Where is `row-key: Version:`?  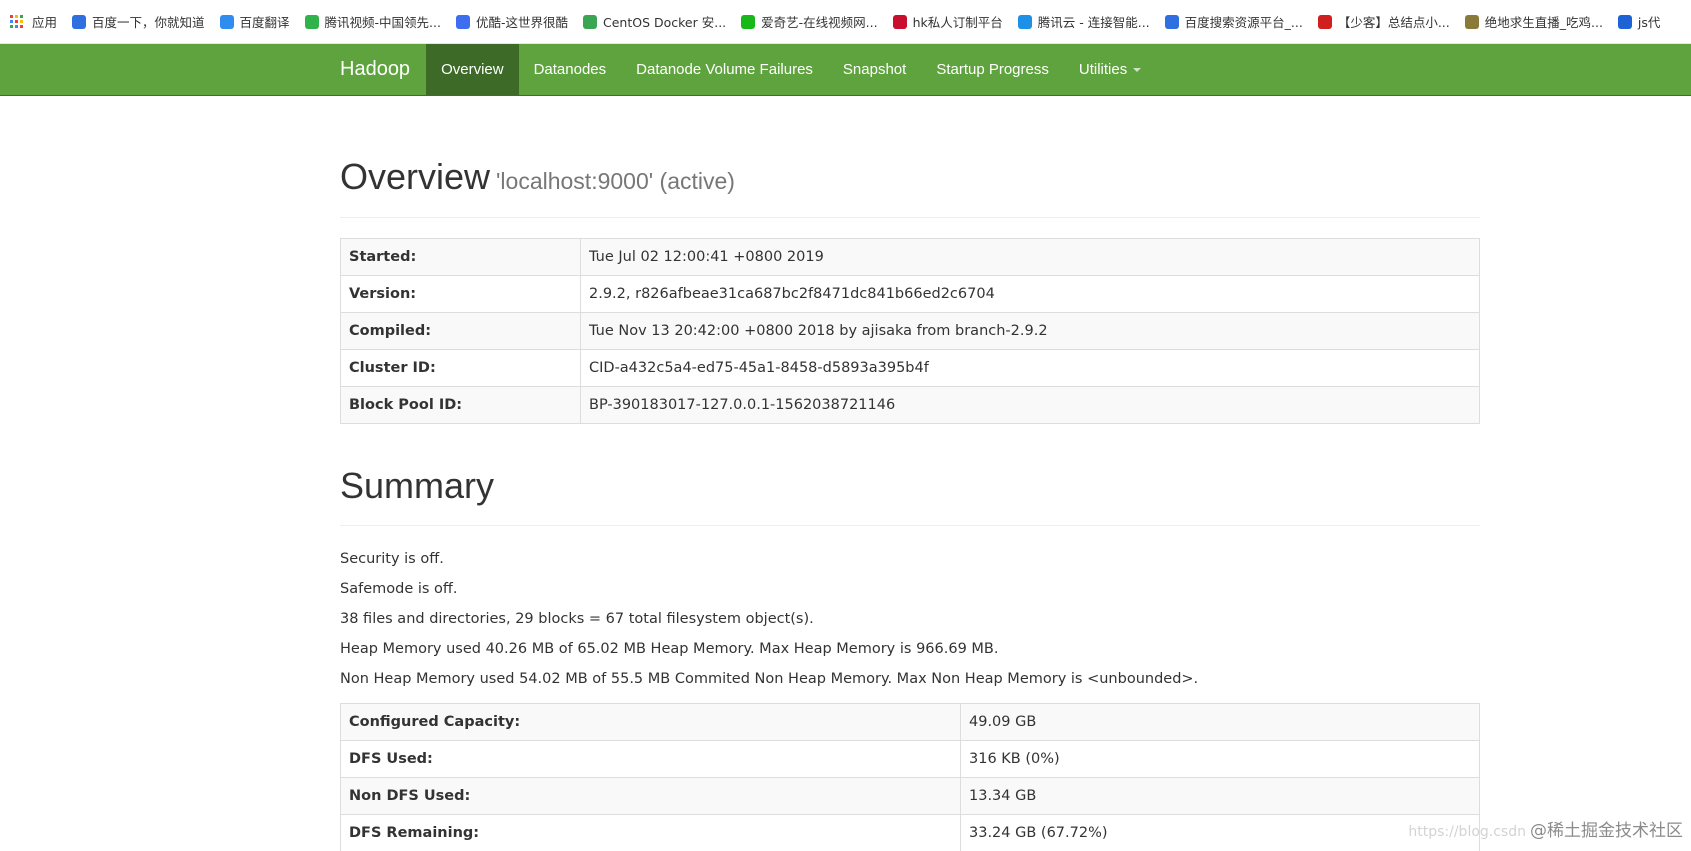
row-key: Version: is located at coordinates (460, 294).